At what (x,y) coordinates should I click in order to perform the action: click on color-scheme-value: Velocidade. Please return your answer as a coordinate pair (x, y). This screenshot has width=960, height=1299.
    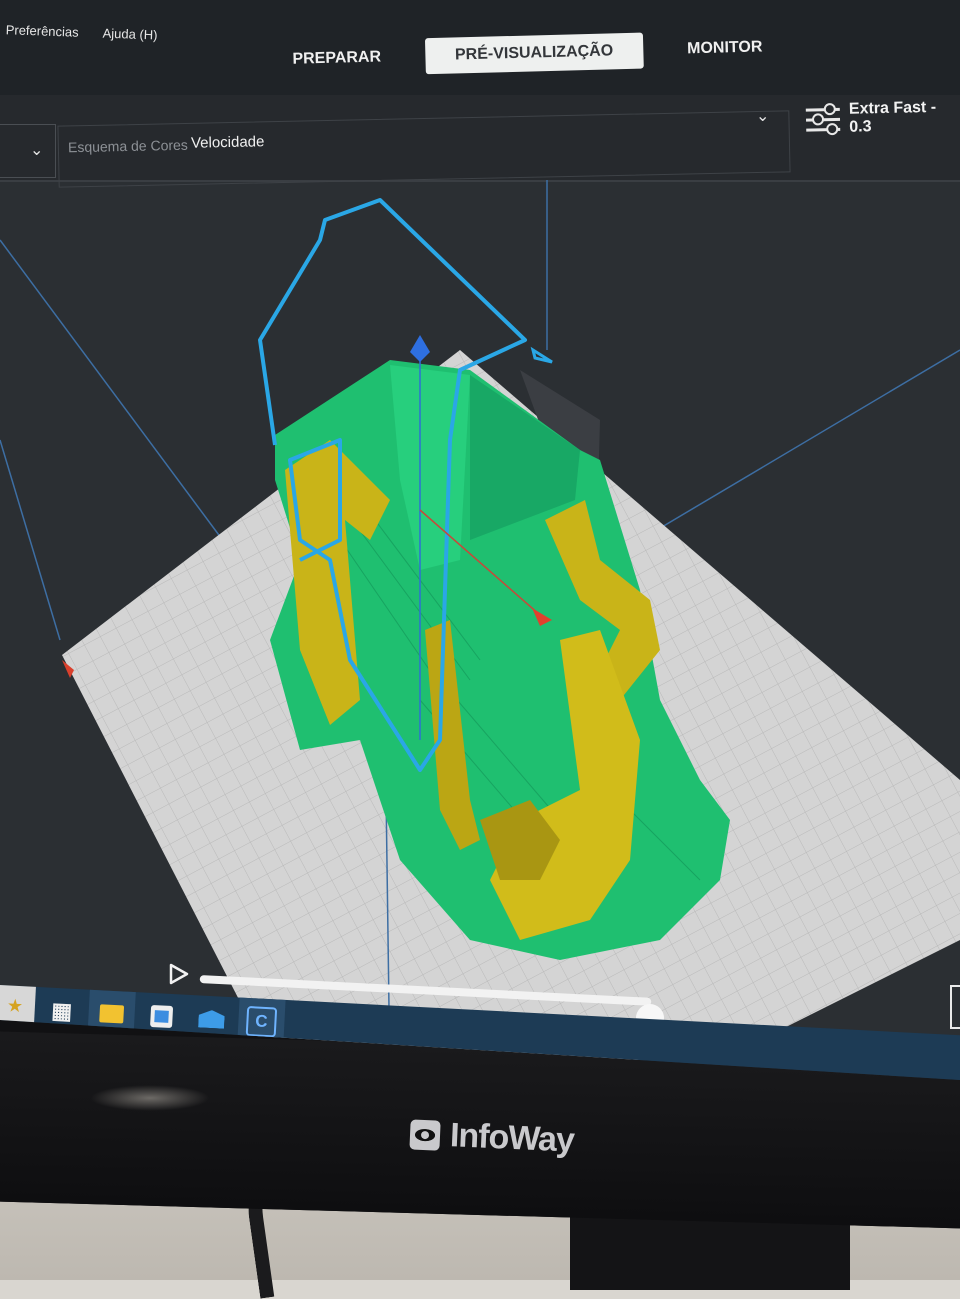
    Looking at the image, I should click on (228, 142).